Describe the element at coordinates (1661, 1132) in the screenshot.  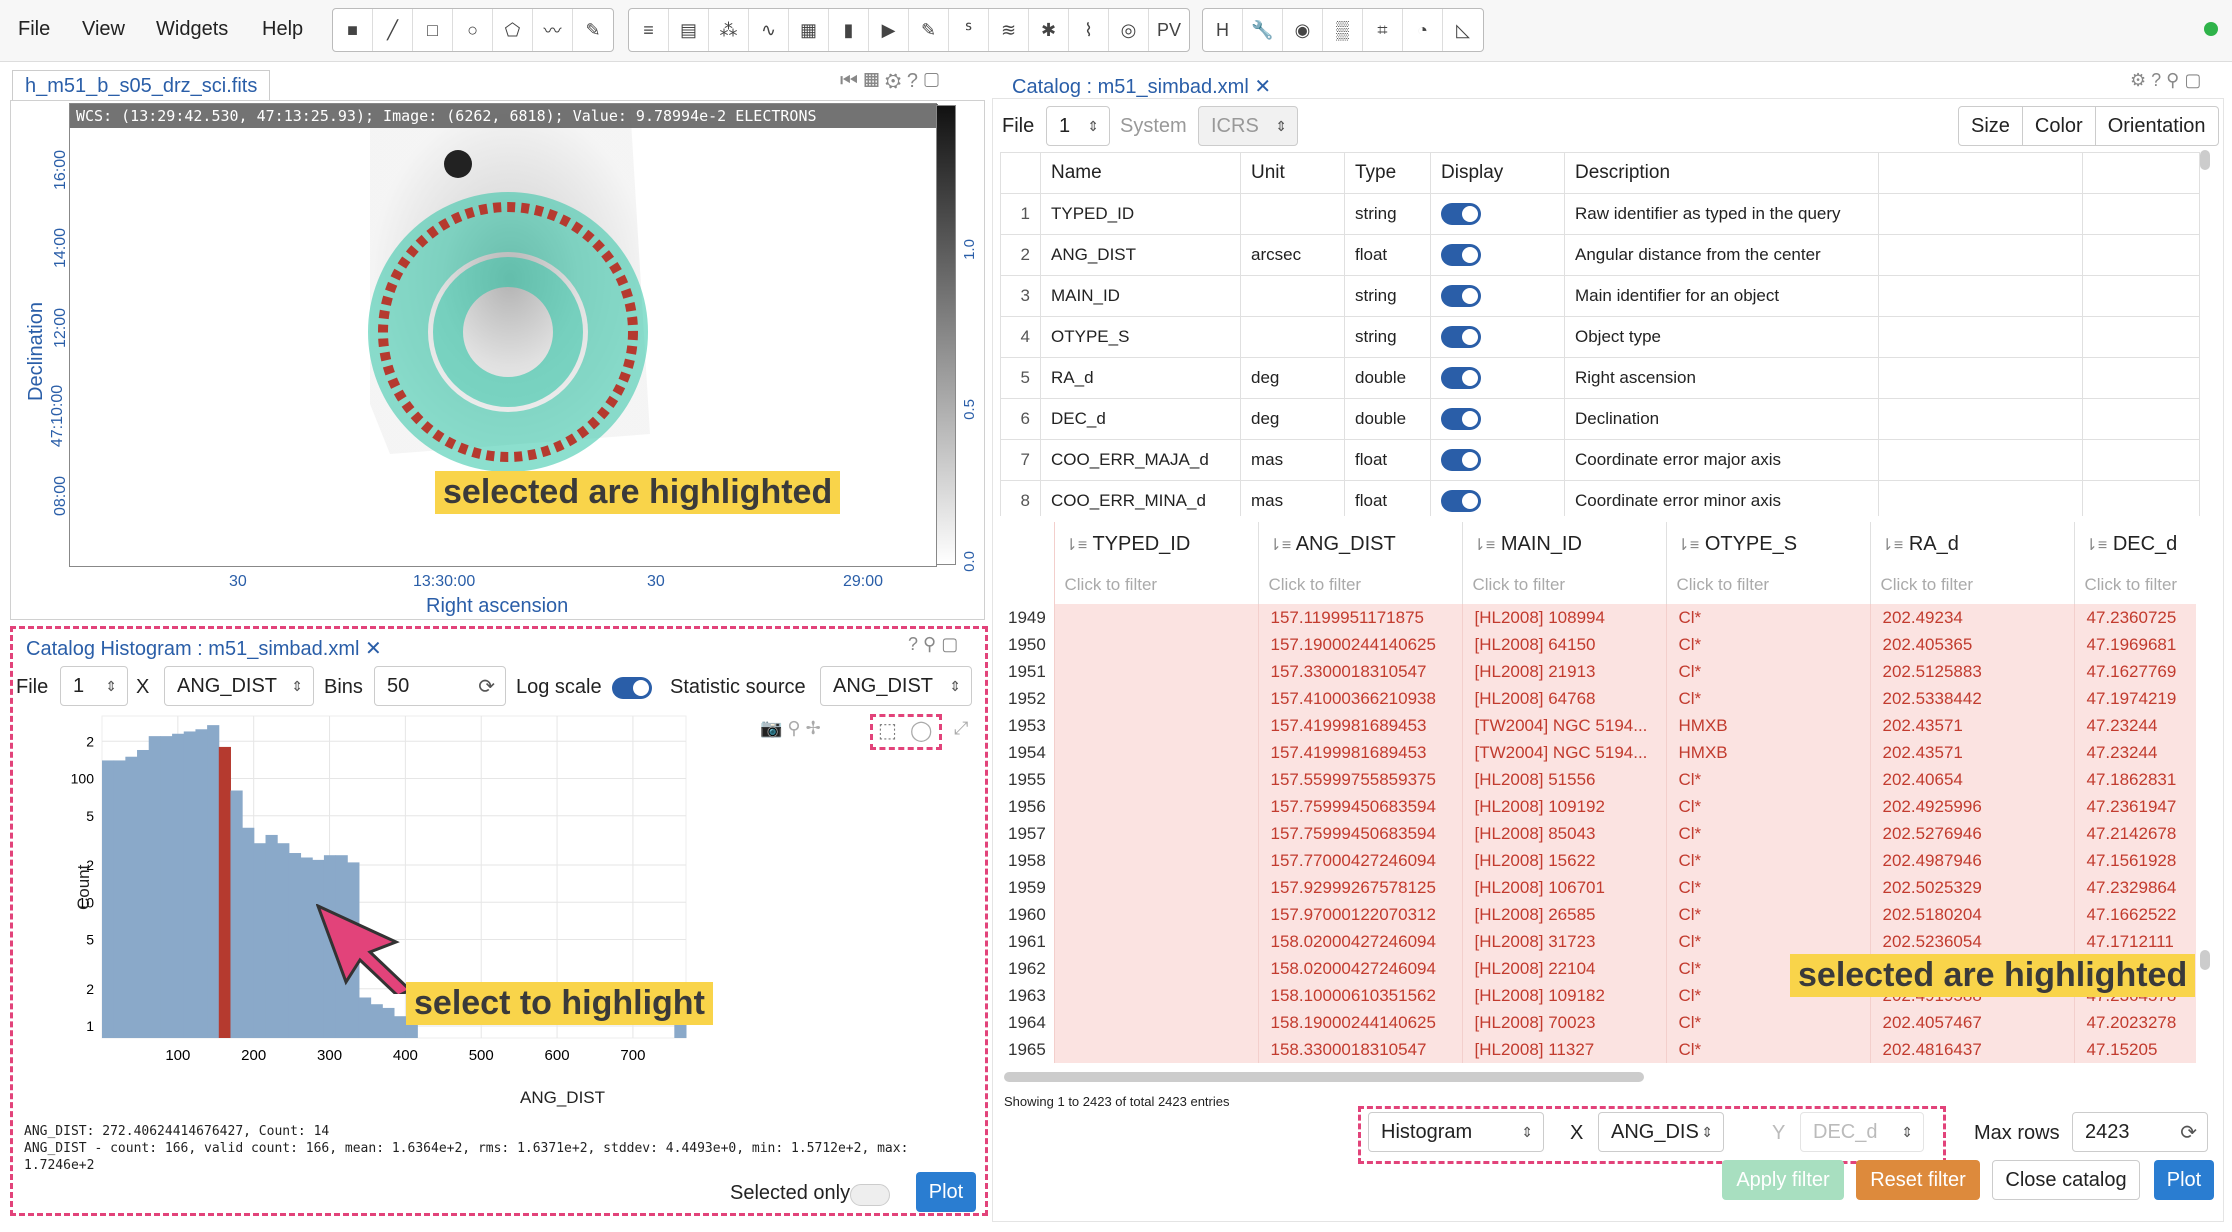
I see `x-column-select: ANG_DIS ⇕` at that location.